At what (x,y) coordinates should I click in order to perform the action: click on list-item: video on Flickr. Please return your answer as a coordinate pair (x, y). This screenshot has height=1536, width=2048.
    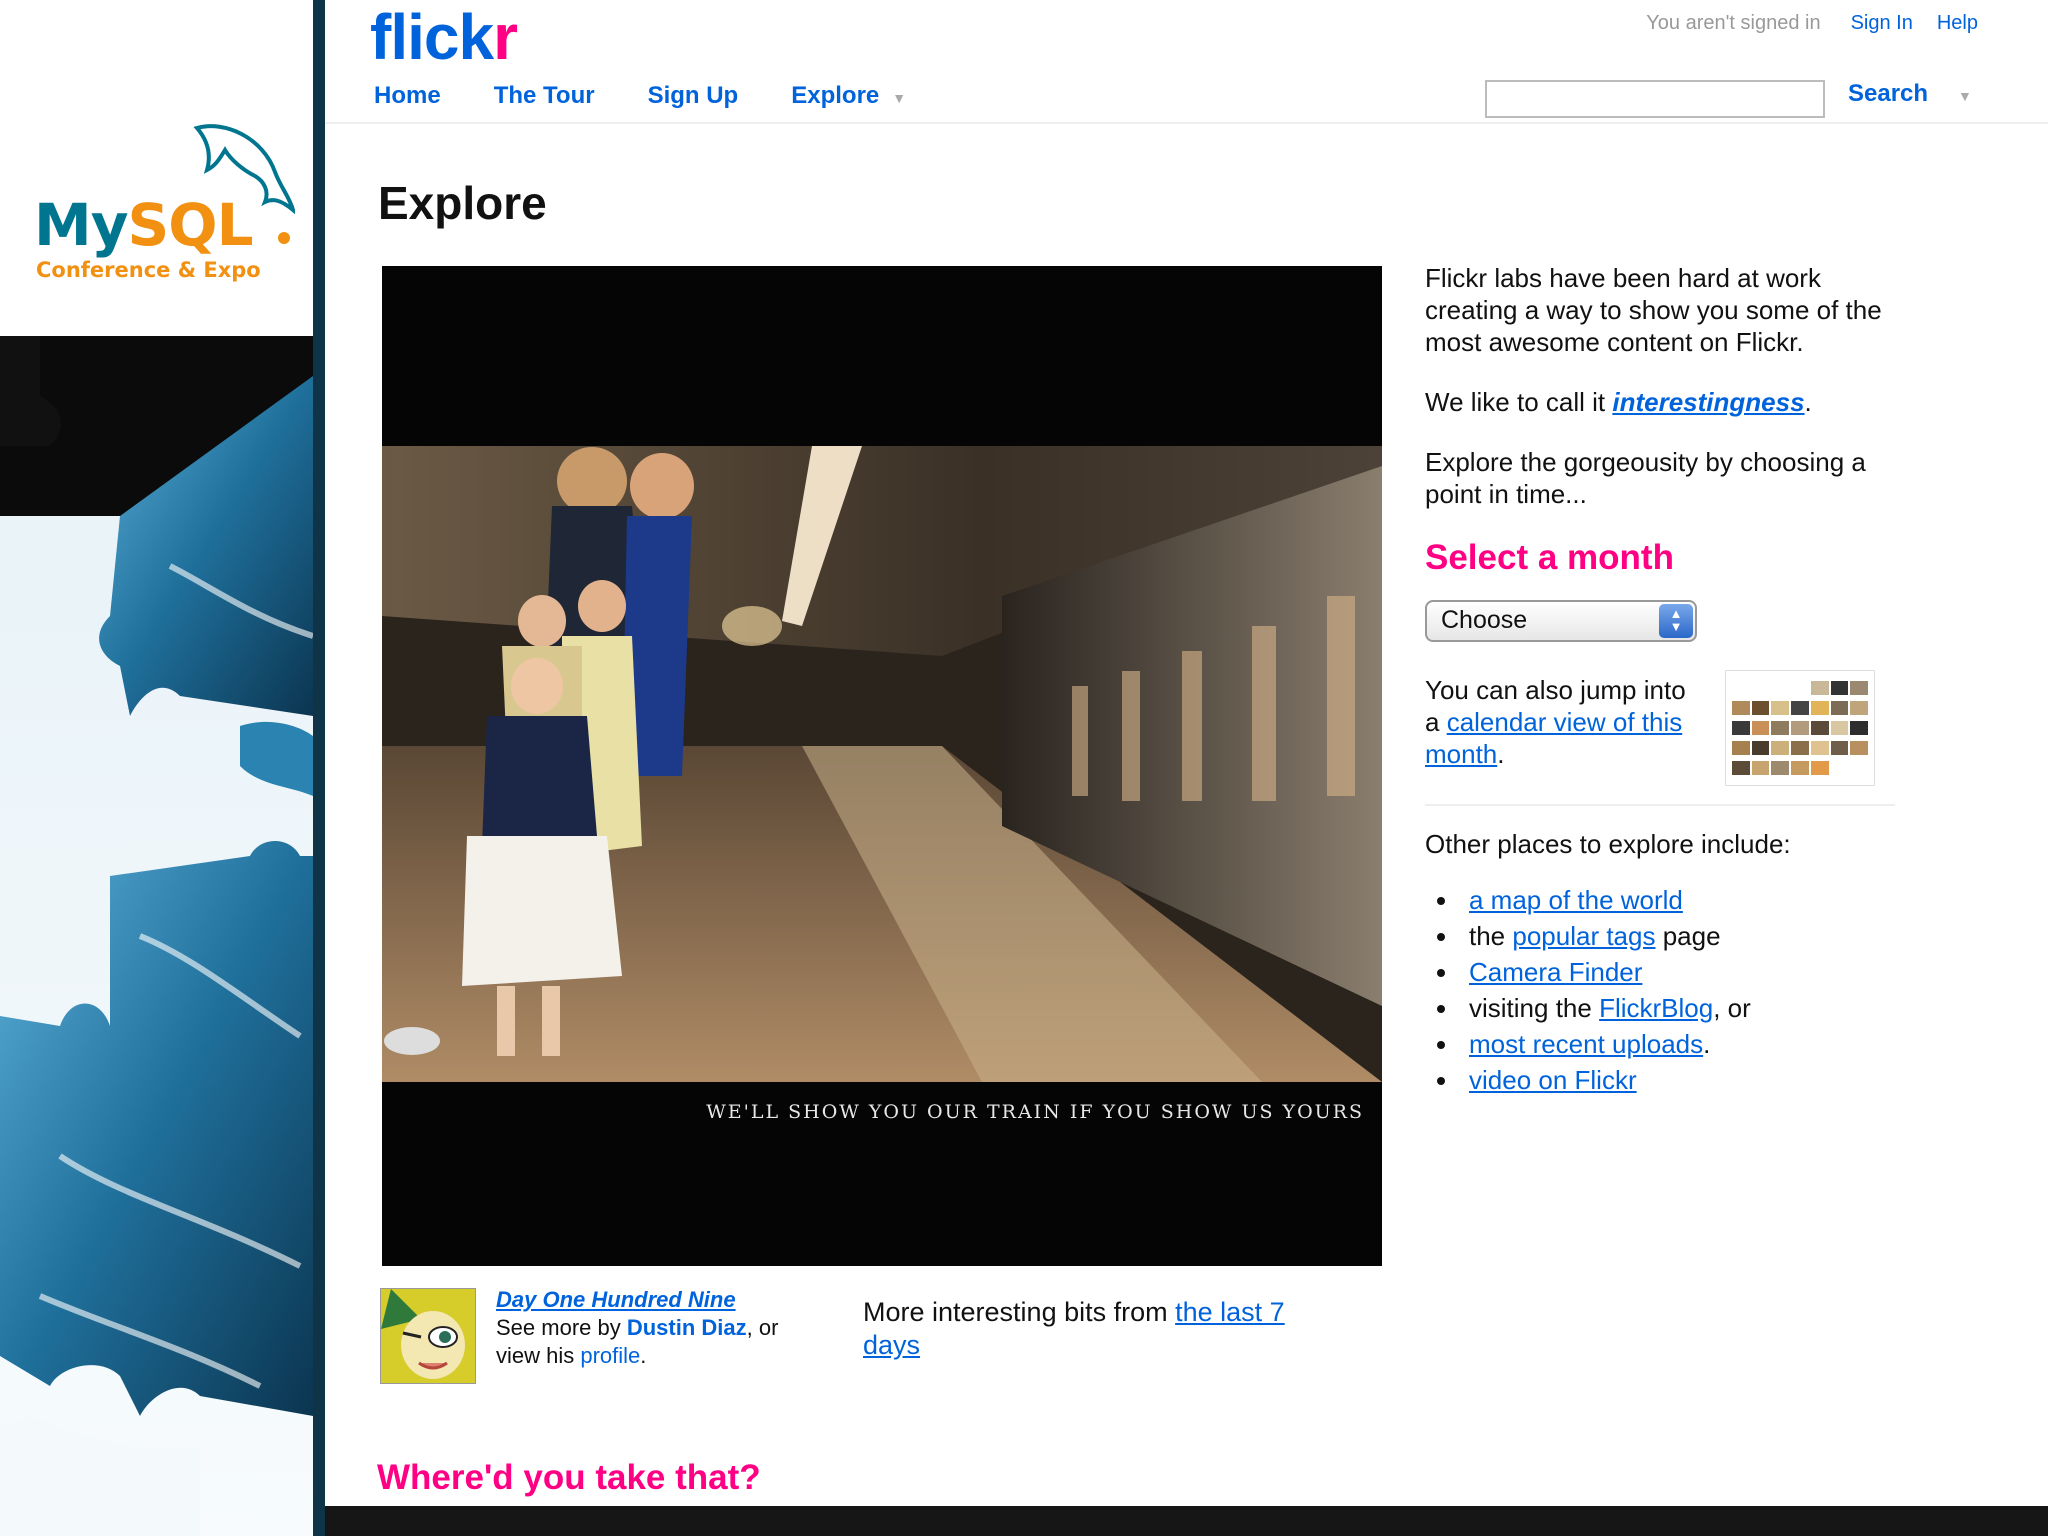
    Looking at the image, I should click on (1671, 1080).